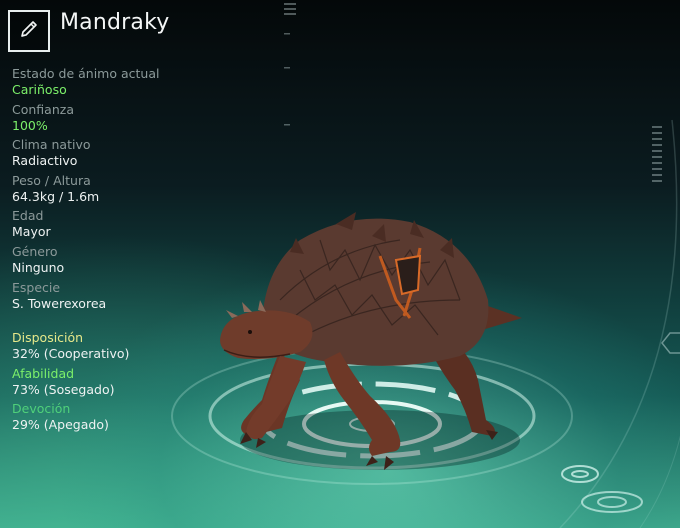  Describe the element at coordinates (48, 337) in the screenshot. I see `trait-label: Disposición` at that location.